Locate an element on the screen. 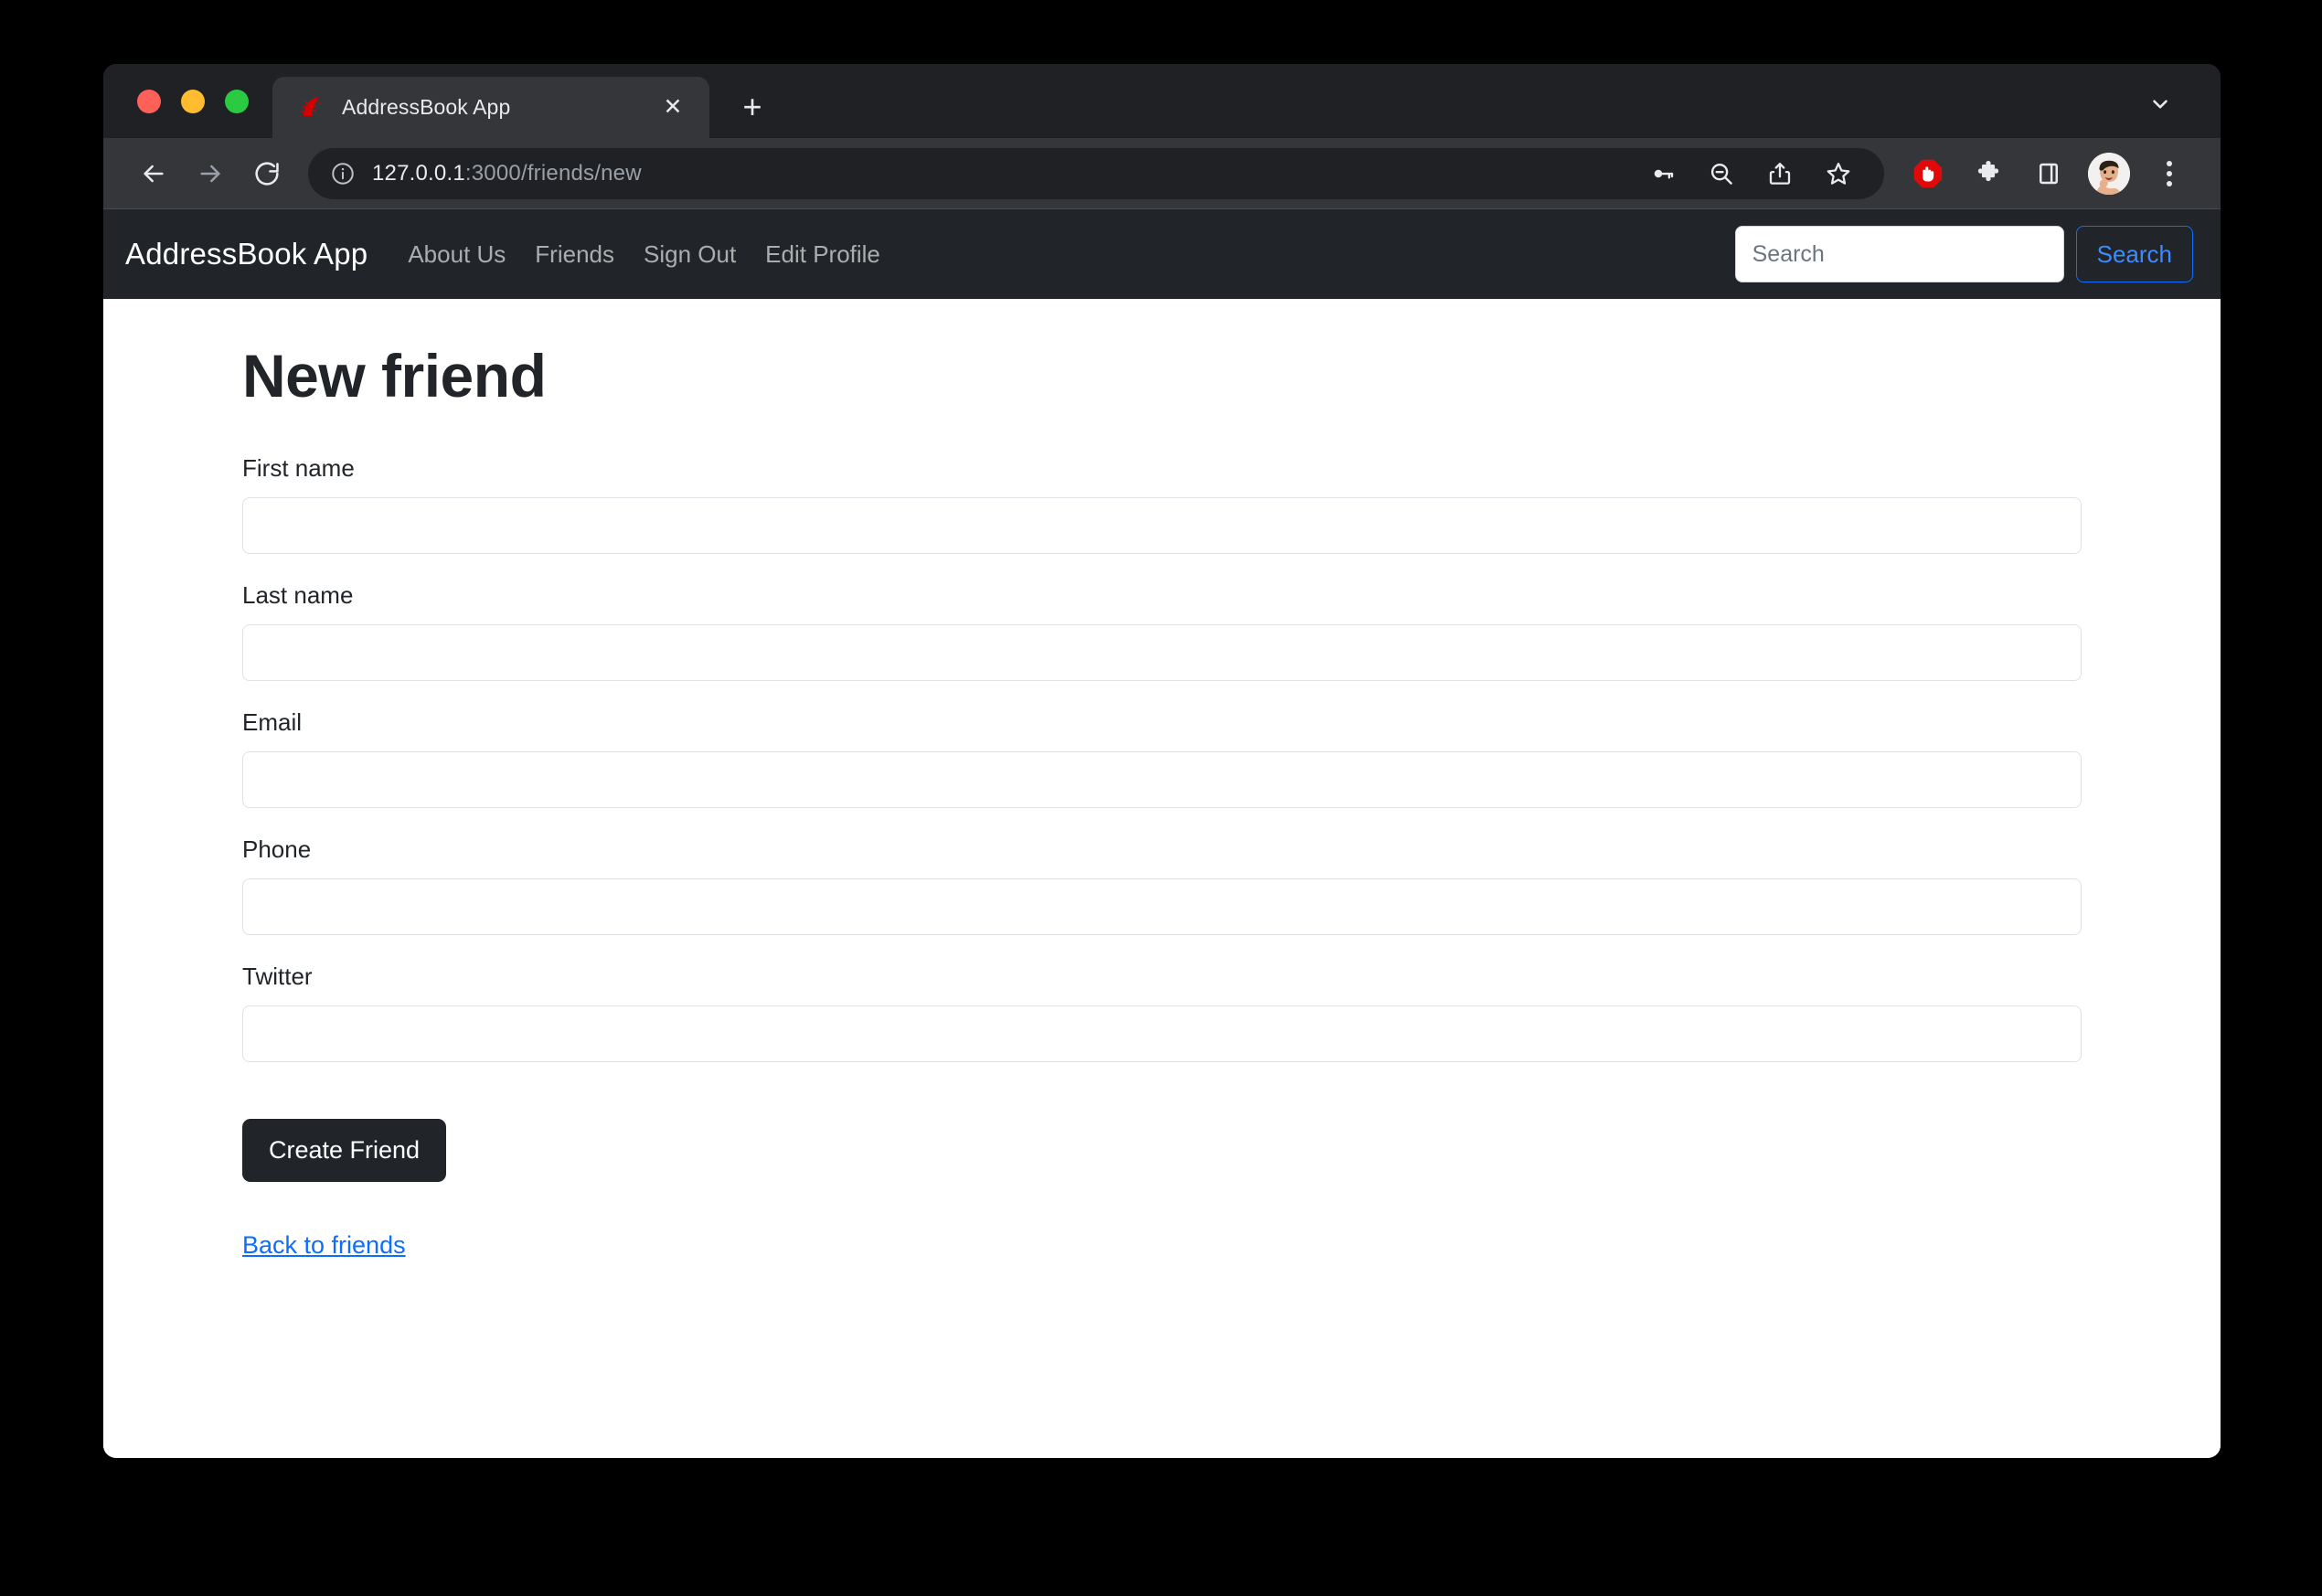 The height and width of the screenshot is (1596, 2322). nav-item: Friends is located at coordinates (574, 254).